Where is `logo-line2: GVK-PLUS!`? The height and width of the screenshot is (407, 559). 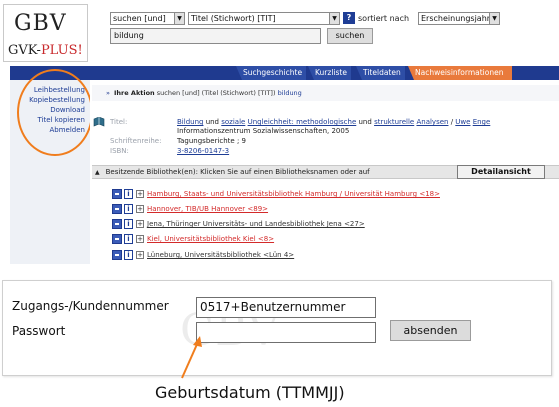
logo-line2: GVK-PLUS! is located at coordinates (45, 50).